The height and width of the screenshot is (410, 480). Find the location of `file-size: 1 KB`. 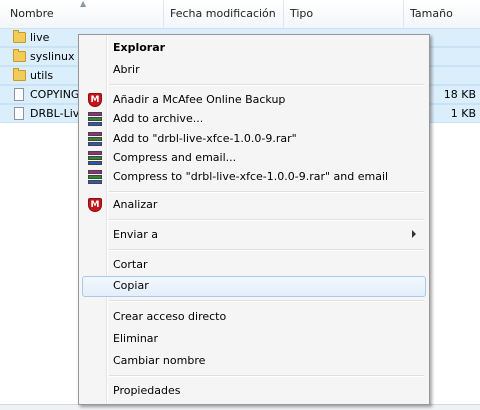

file-size: 1 KB is located at coordinates (463, 113).